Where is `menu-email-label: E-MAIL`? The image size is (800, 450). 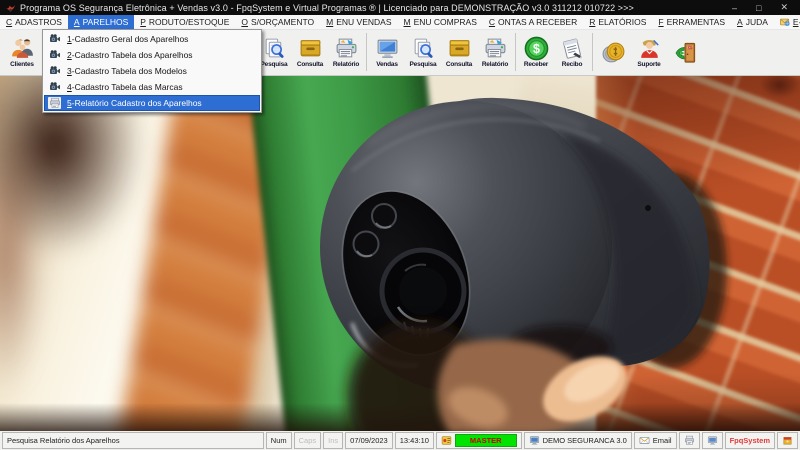 menu-email-label: E-MAIL is located at coordinates (796, 22).